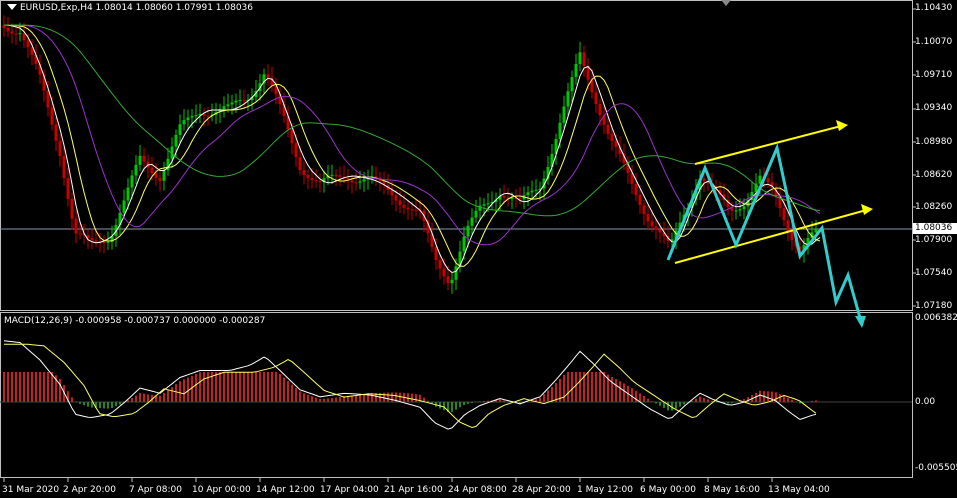 The image size is (957, 498). I want to click on price-scale-label: 1.09710, so click(934, 75).